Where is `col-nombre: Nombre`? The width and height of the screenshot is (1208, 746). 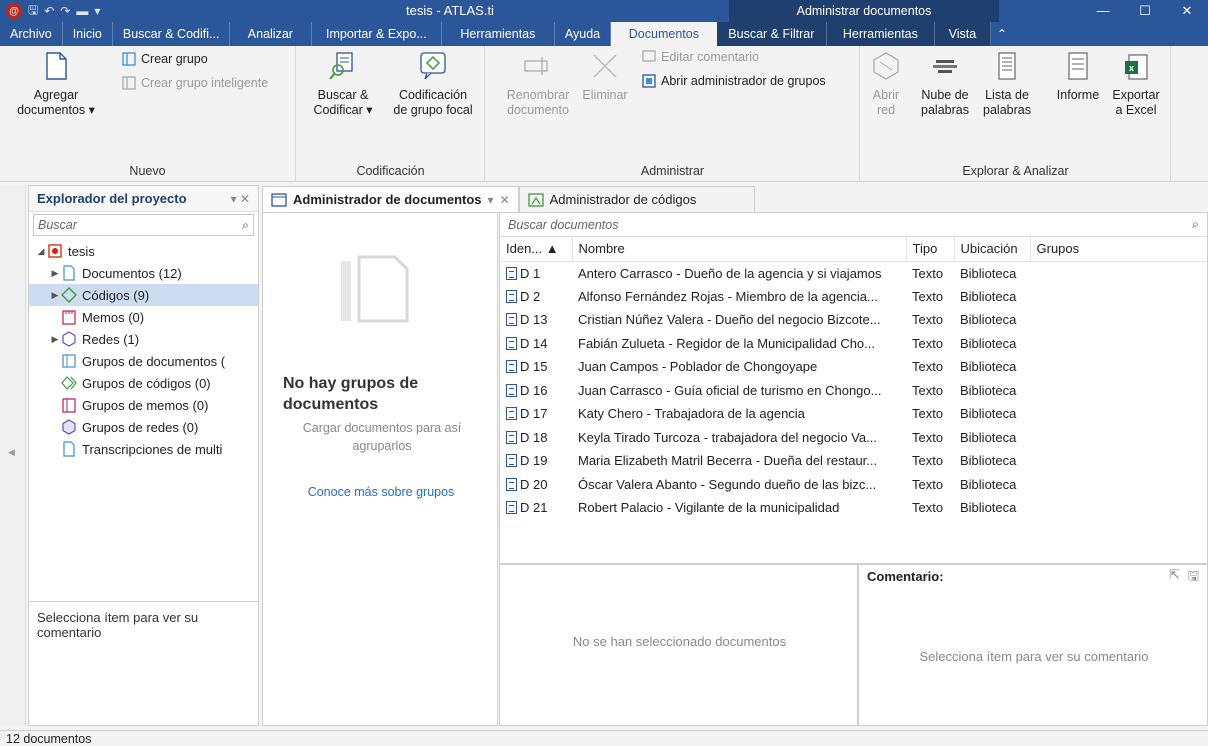
col-nombre: Nombre is located at coordinates (739, 249).